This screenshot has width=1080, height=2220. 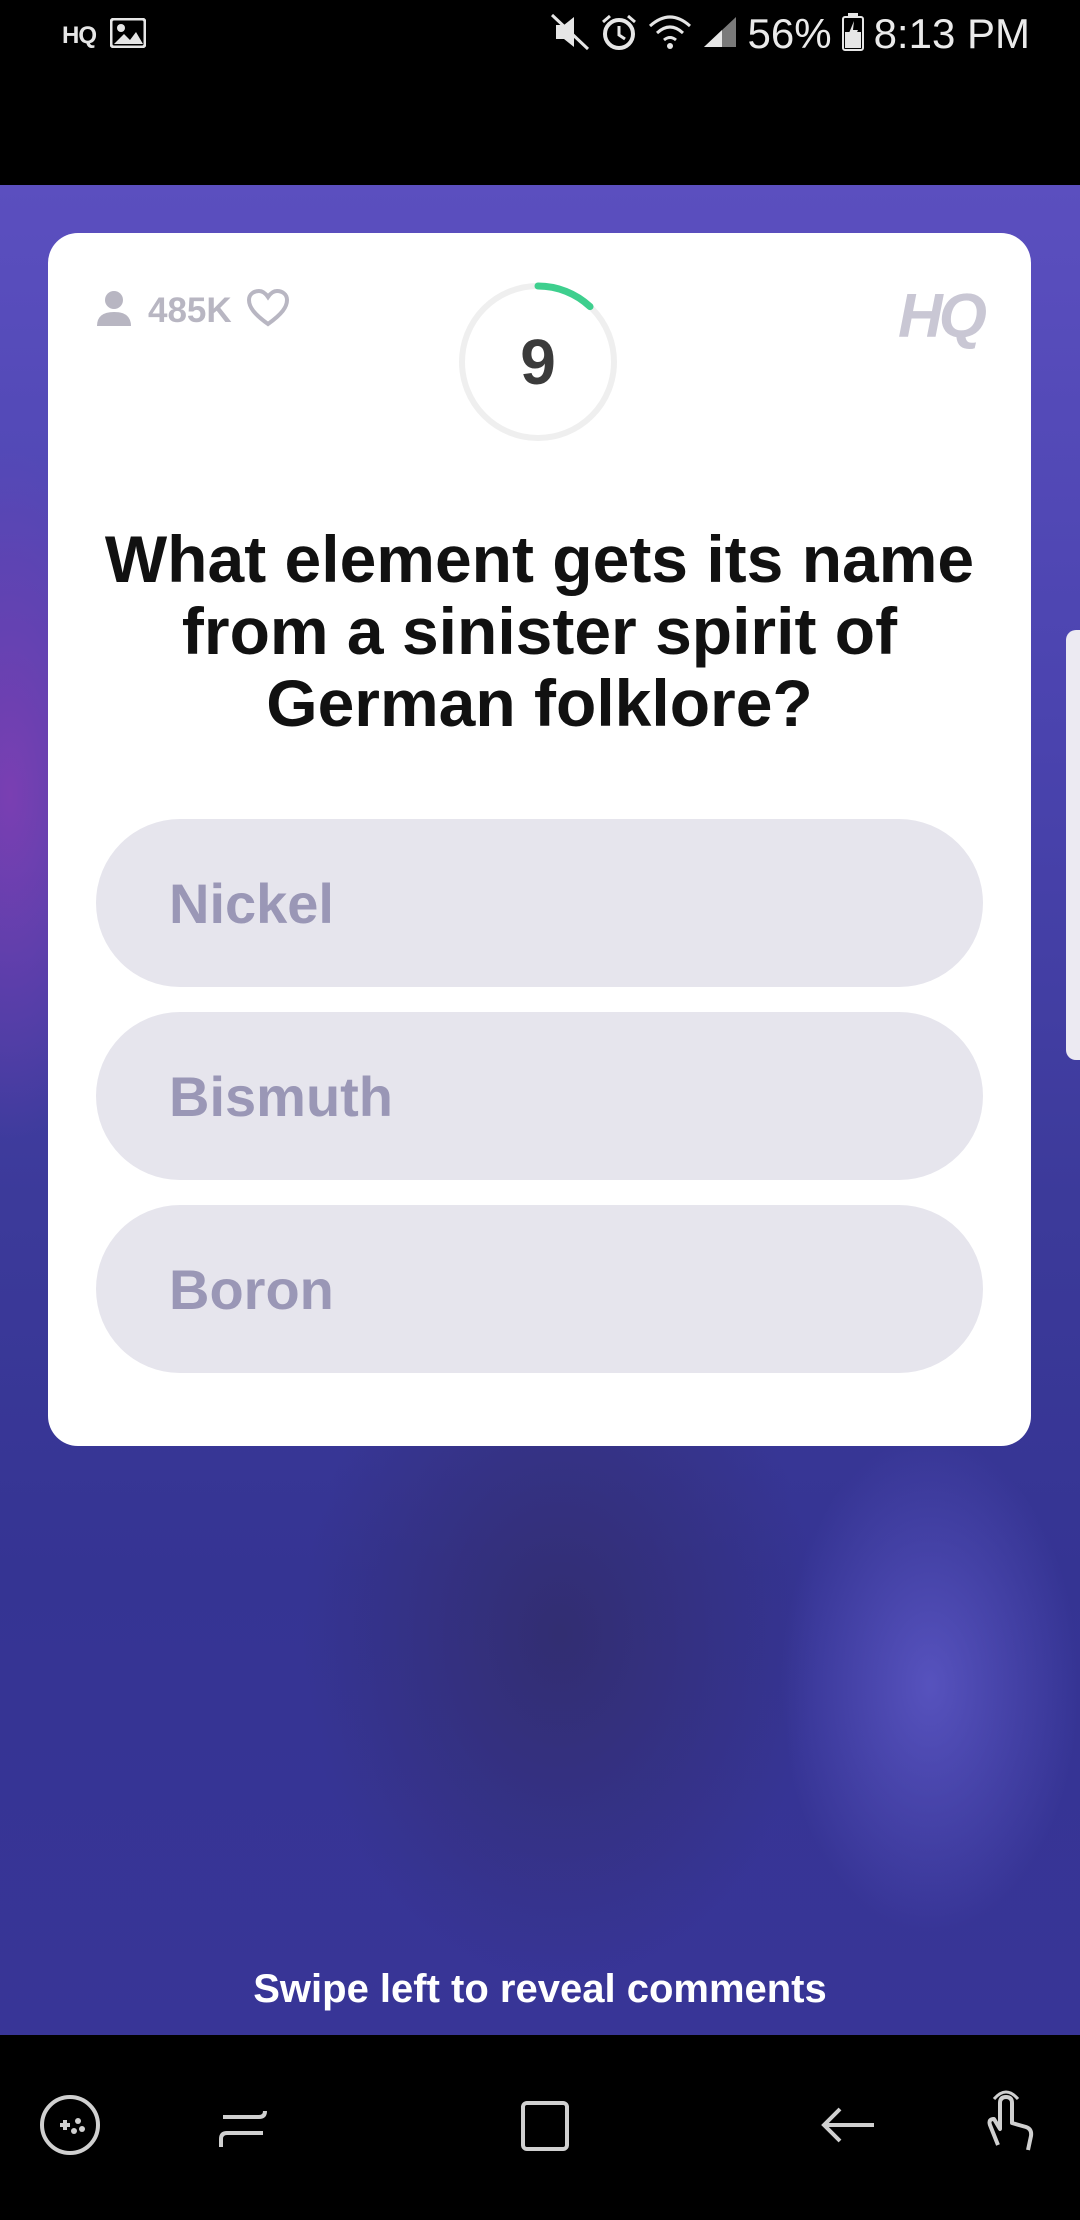 I want to click on recent-apps-icon, so click(x=243, y=2125).